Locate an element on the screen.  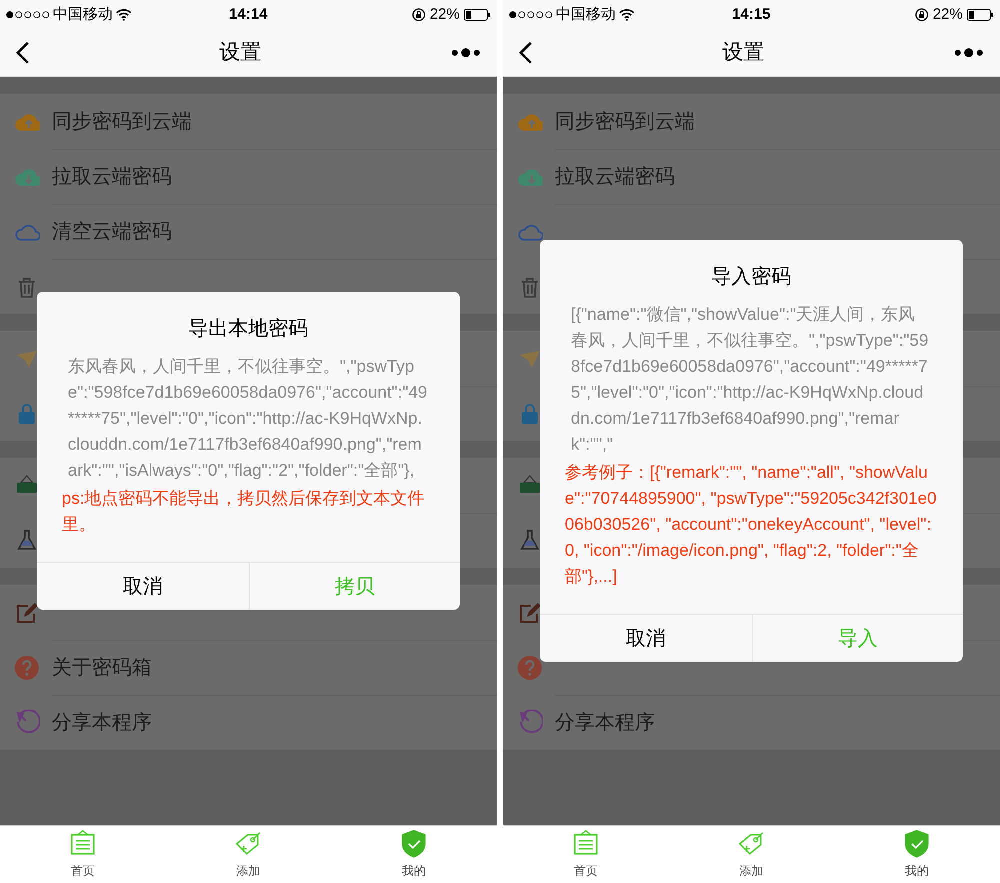
menu-item-label: 清空云端密码 is located at coordinates (112, 232).